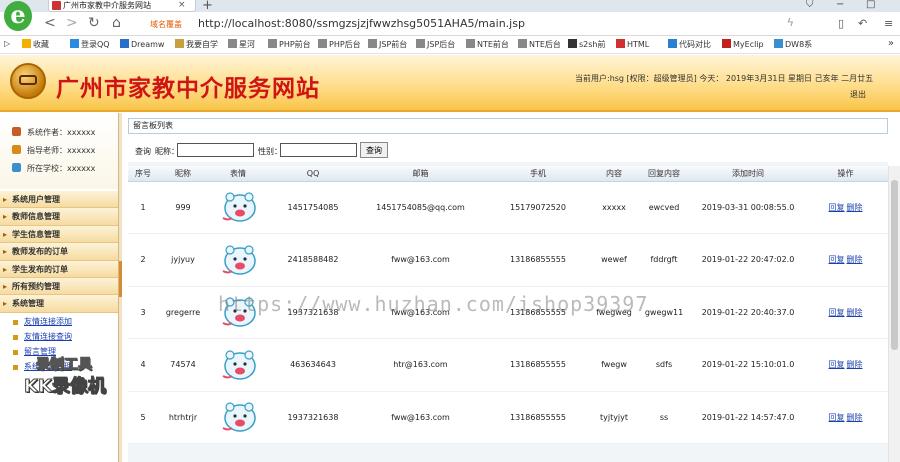 The width and height of the screenshot is (900, 462). Describe the element at coordinates (894, 265) in the screenshot. I see `scrollbar-thumb` at that location.